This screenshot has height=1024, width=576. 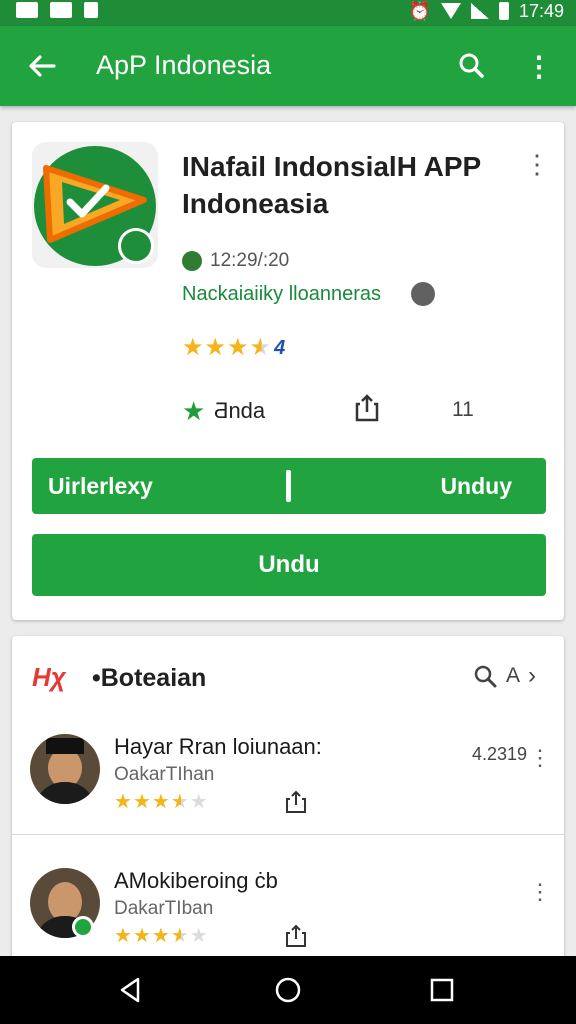 What do you see at coordinates (83, 927) in the screenshot?
I see `online-status-icon` at bounding box center [83, 927].